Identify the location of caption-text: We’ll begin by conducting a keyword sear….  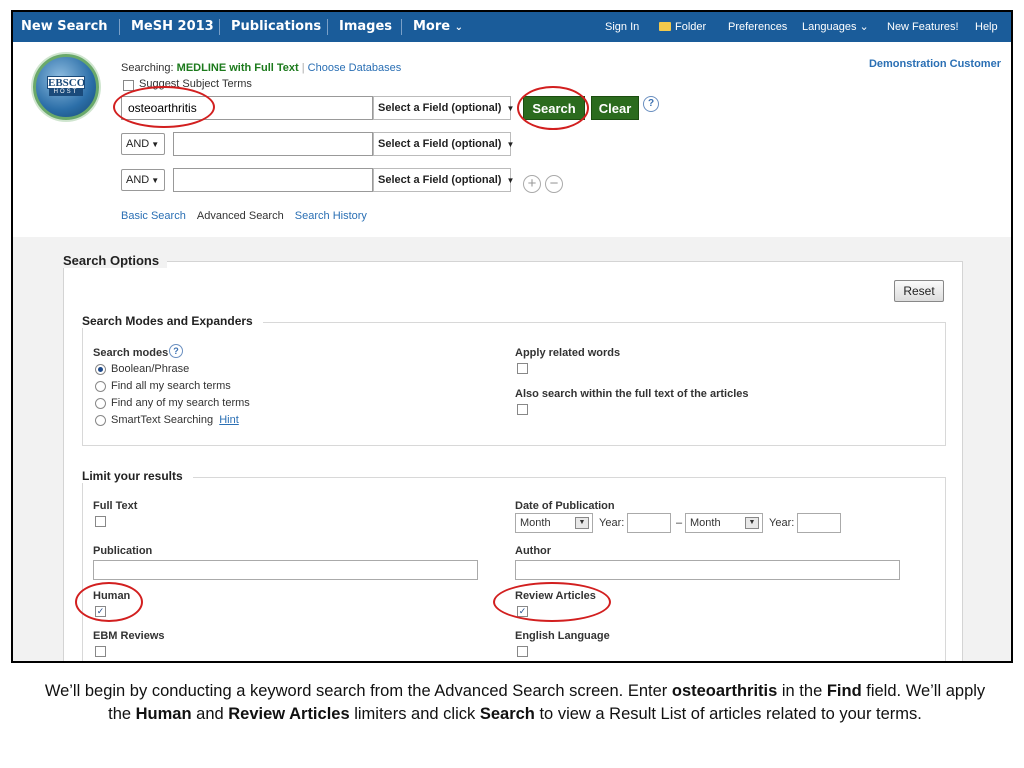
(358, 691).